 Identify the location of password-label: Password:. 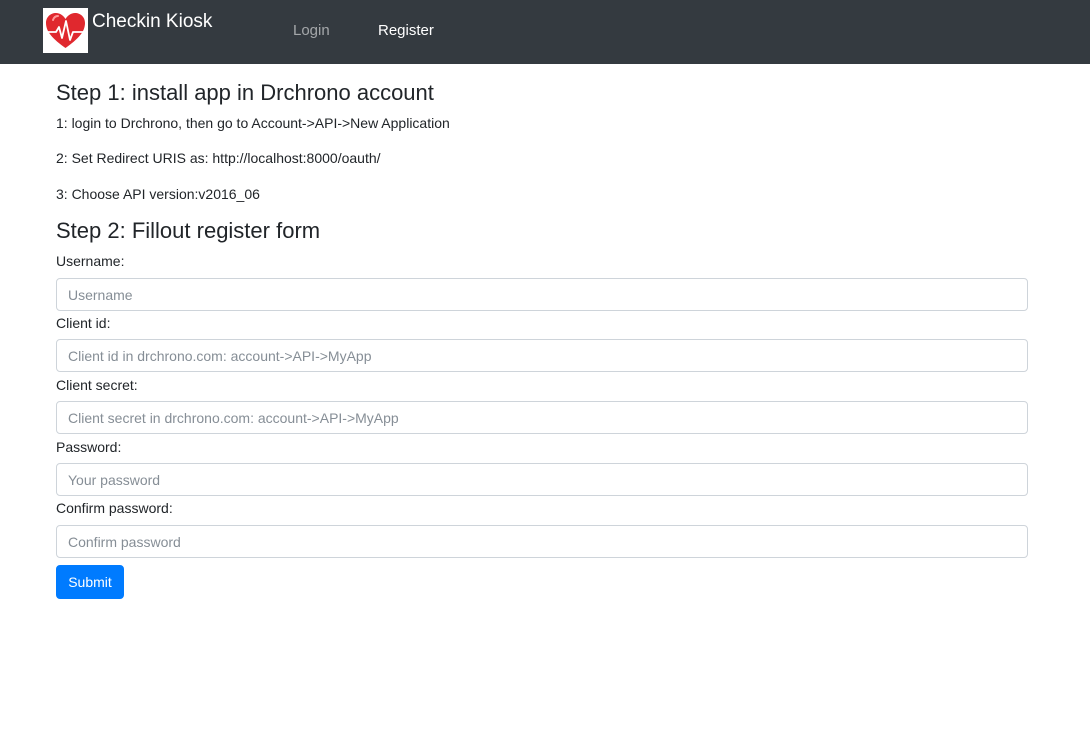
(89, 447).